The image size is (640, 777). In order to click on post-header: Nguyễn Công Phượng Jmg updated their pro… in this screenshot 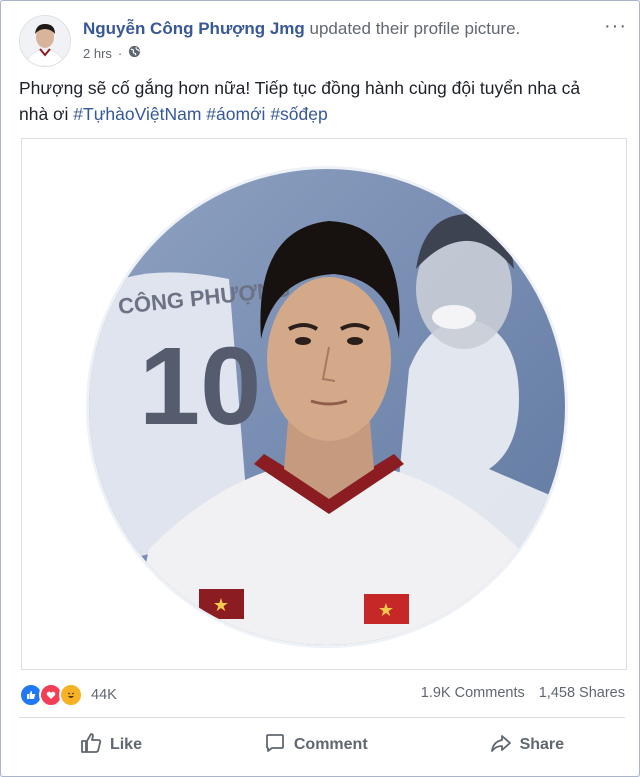, I will do `click(323, 41)`.